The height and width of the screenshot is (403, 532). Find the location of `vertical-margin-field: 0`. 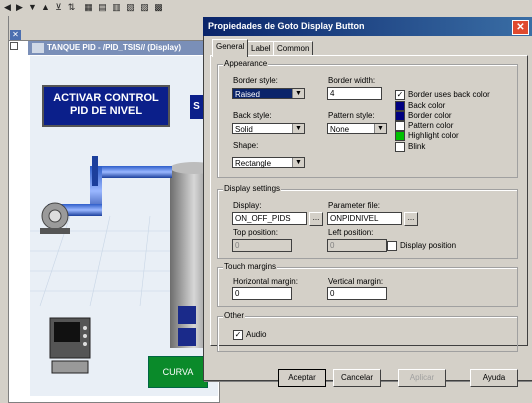

vertical-margin-field: 0 is located at coordinates (357, 293).